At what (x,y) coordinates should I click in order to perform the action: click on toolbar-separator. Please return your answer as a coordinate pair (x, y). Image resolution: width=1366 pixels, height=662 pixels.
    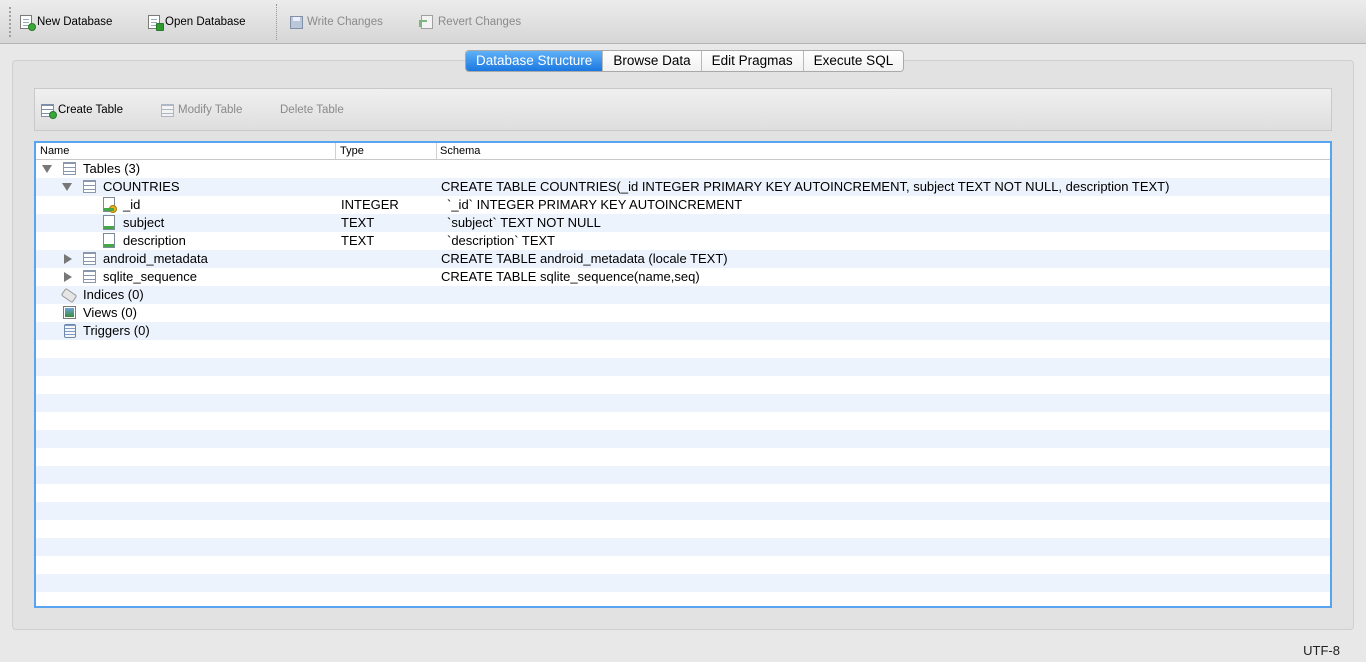
    Looking at the image, I should click on (276, 22).